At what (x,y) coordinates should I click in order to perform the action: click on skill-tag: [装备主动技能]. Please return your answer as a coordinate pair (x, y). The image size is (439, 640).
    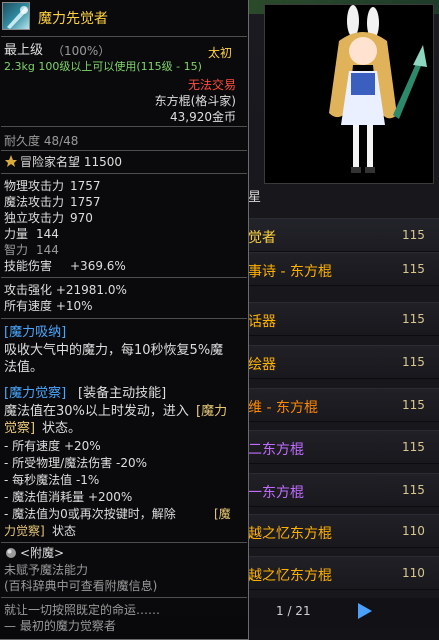
    Looking at the image, I should click on (122, 393).